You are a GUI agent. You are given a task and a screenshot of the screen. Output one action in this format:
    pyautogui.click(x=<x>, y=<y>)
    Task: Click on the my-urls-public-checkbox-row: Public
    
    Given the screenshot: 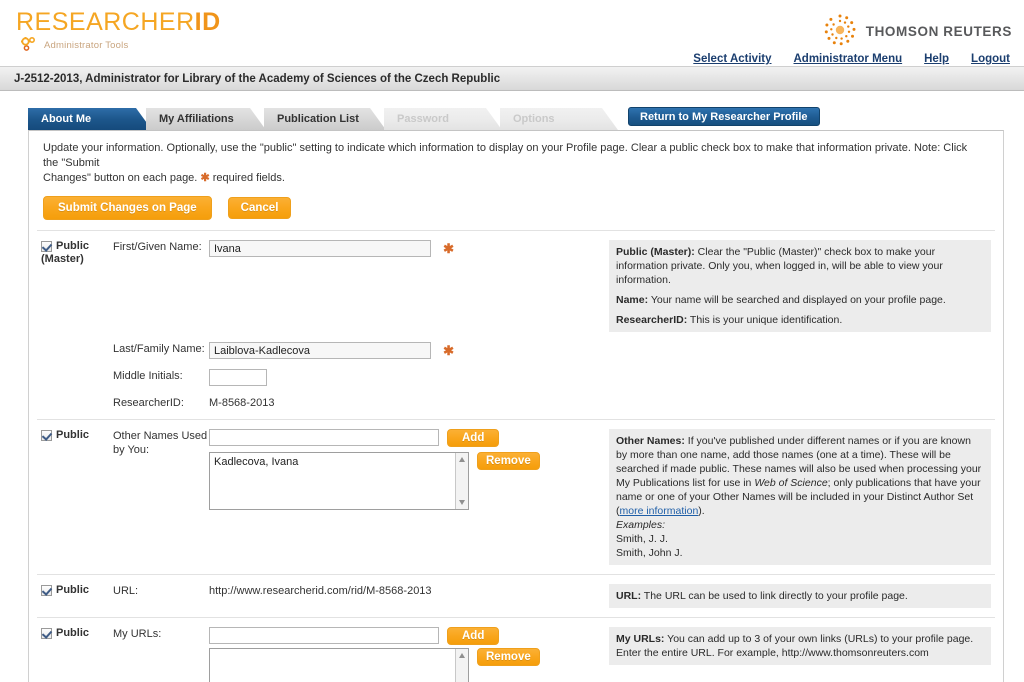 What is the action you would take?
    pyautogui.click(x=75, y=633)
    